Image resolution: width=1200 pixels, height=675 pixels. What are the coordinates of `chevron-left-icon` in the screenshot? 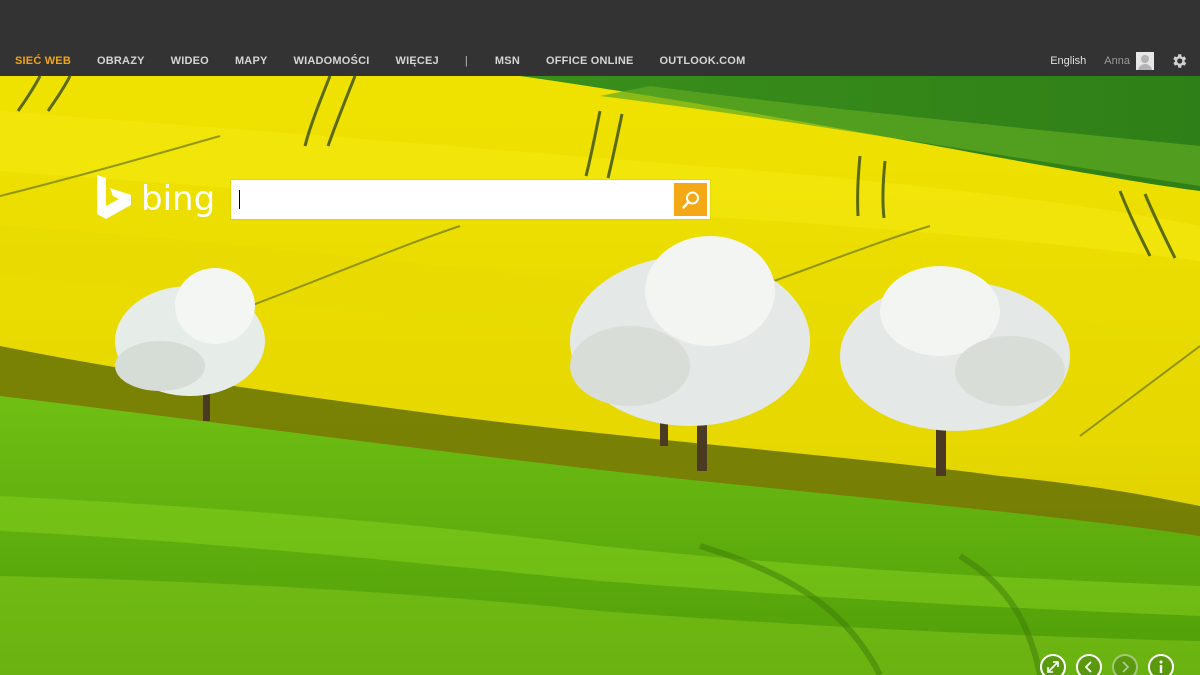 It's located at (1088, 667).